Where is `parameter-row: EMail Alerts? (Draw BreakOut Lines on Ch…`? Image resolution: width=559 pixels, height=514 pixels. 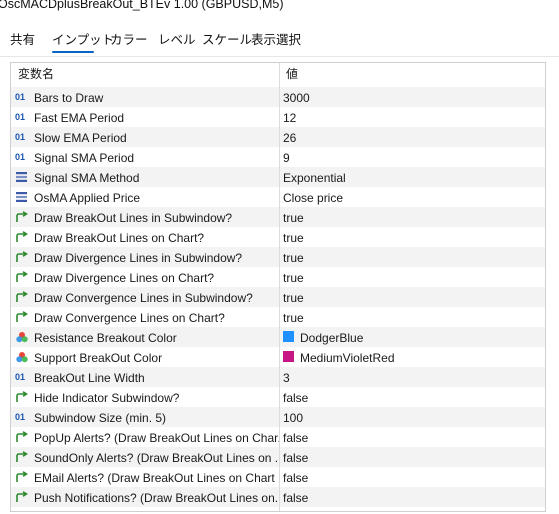
parameter-row: EMail Alerts? (Draw BreakOut Lines on Ch… is located at coordinates (278, 477).